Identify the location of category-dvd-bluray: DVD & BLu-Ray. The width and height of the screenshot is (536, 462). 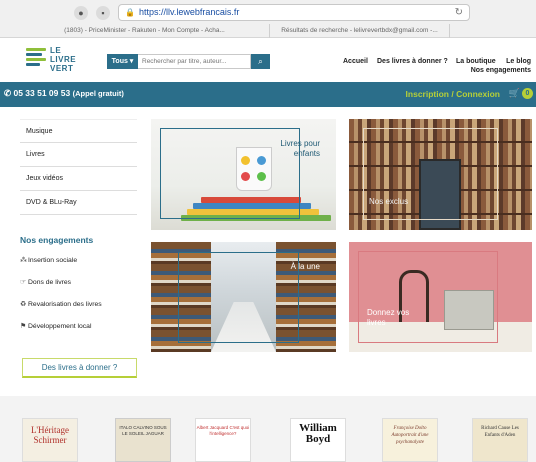
(78, 203).